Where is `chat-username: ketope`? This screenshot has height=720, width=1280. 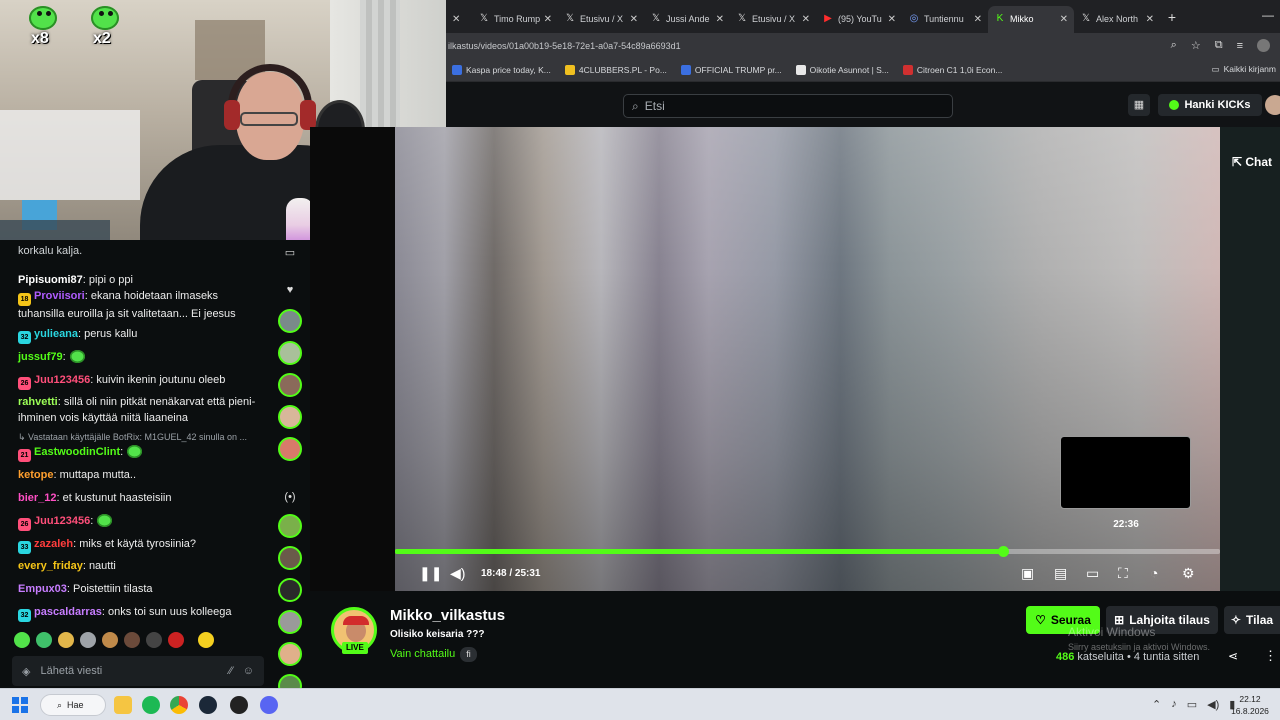 chat-username: ketope is located at coordinates (35, 475).